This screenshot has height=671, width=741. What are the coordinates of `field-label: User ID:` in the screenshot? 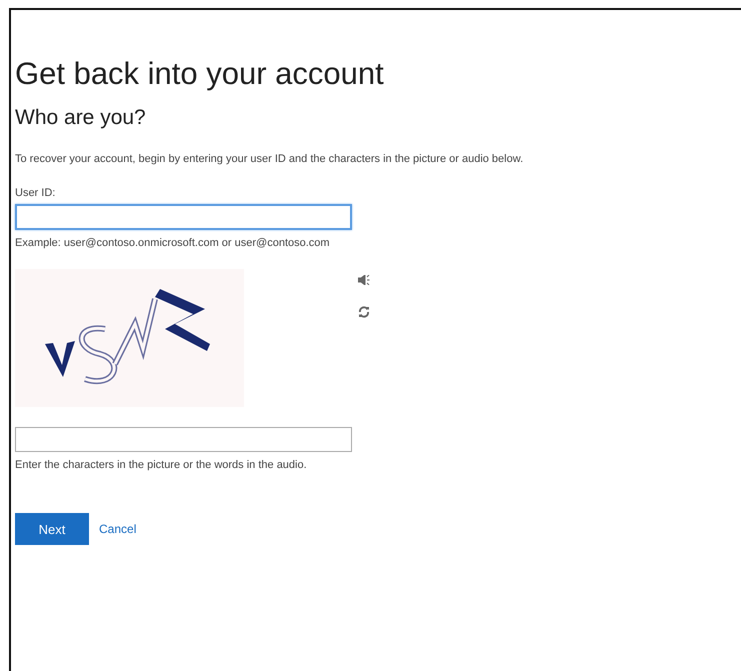 It's located at (35, 193).